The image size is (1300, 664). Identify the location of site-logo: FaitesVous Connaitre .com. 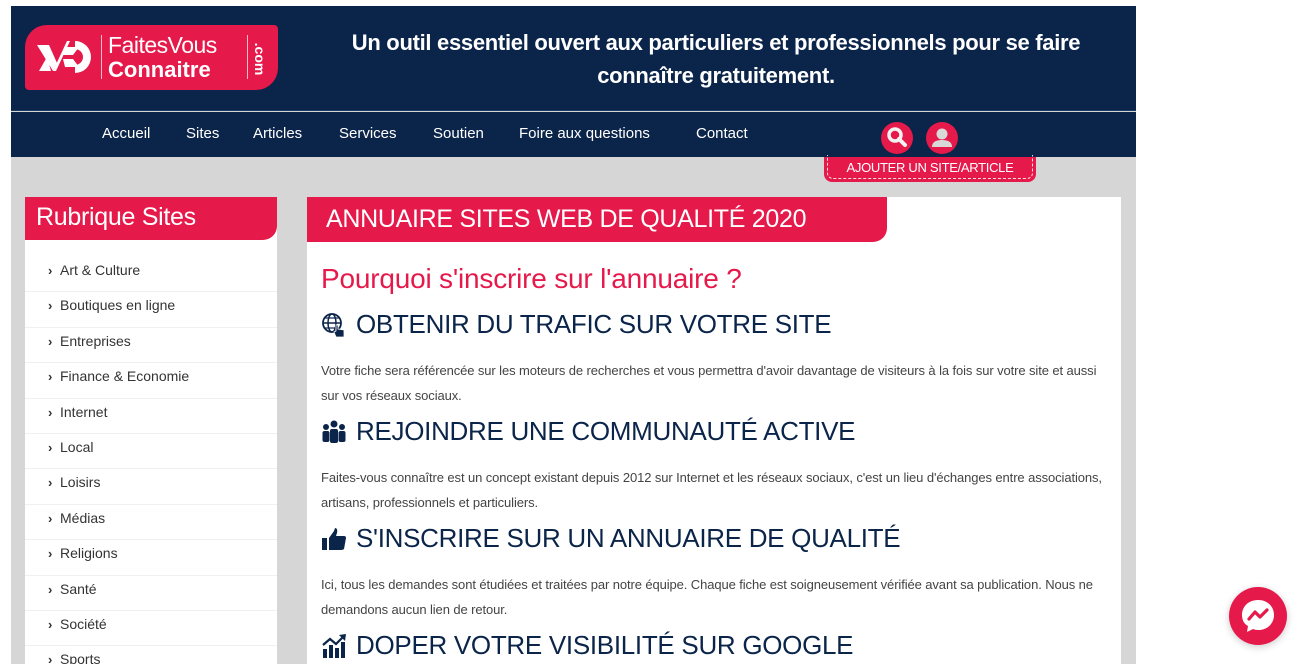
(151, 57).